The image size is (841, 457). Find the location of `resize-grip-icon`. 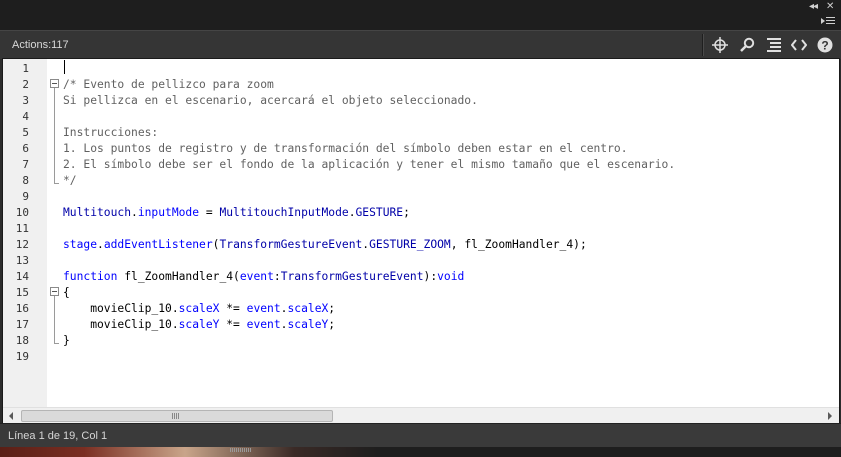

resize-grip-icon is located at coordinates (241, 450).